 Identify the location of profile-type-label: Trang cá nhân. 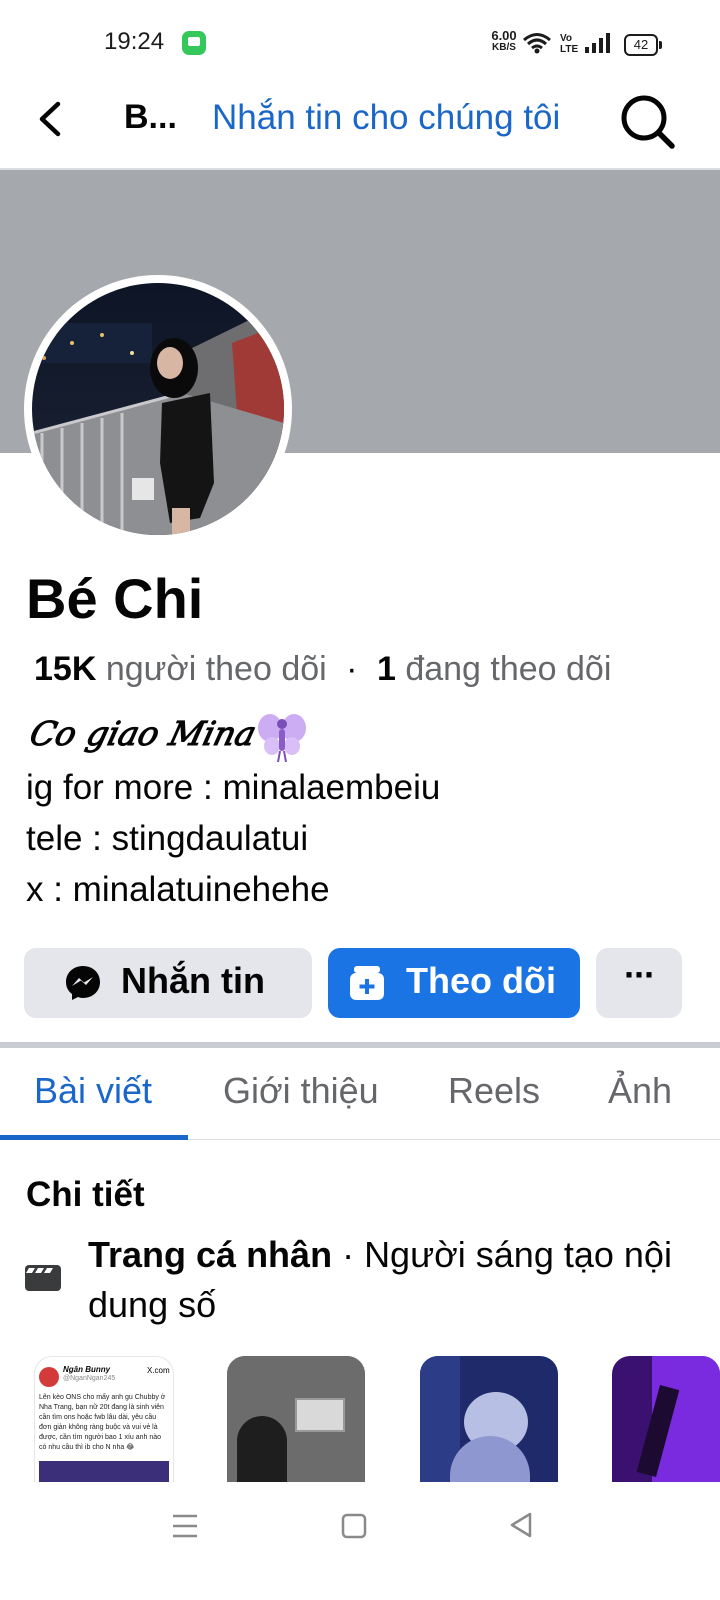
(210, 1254).